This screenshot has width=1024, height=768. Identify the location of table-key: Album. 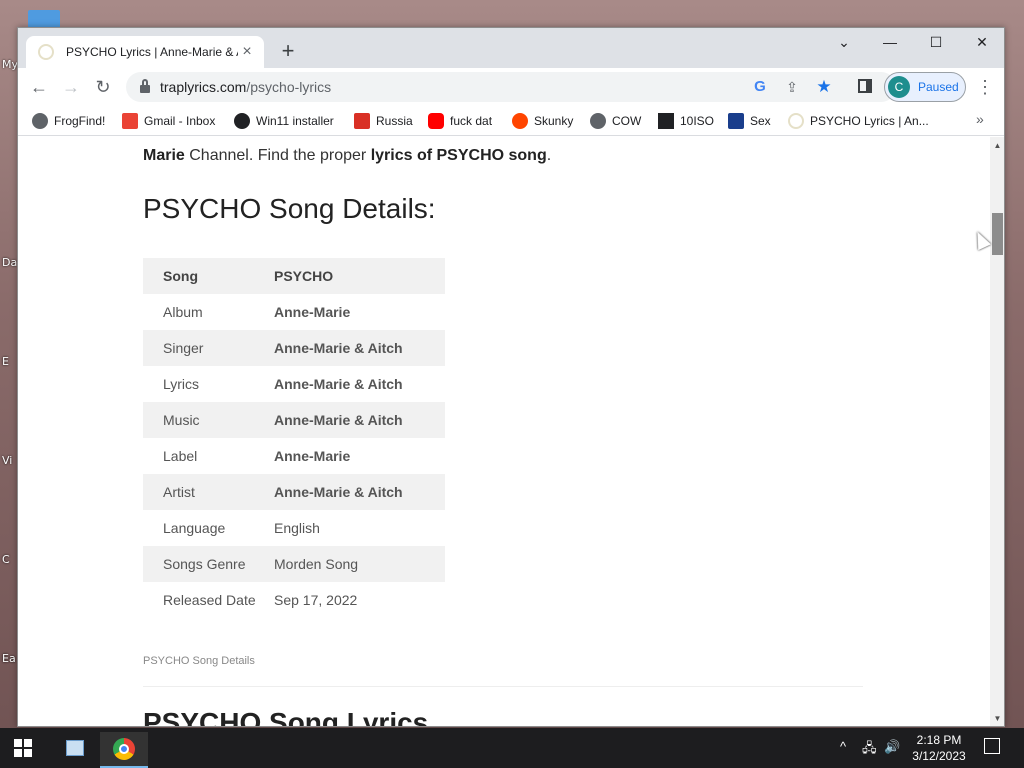
(183, 312).